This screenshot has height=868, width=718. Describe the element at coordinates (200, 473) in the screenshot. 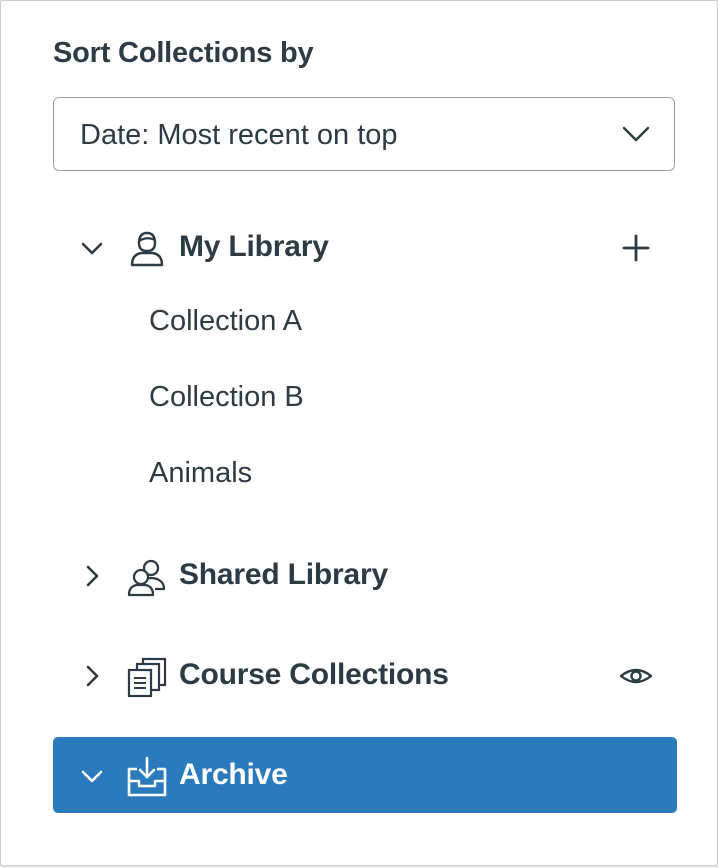

I see `collection-item: Animals` at that location.